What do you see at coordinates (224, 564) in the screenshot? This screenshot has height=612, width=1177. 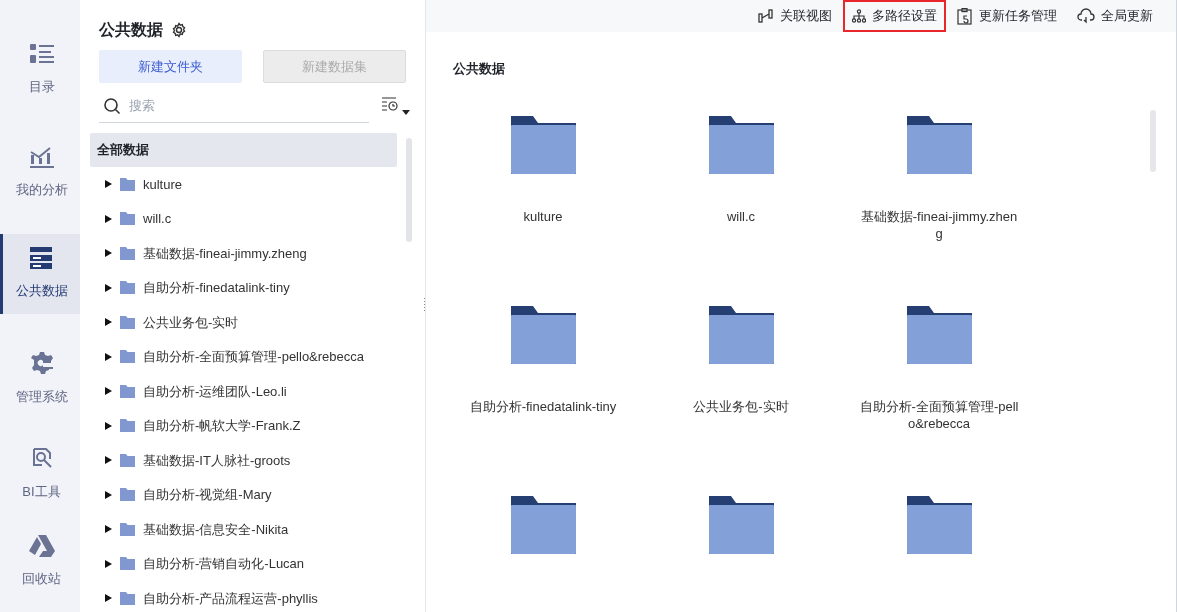 I see `tree-item: 自助分析-营销自动化-Lucan` at bounding box center [224, 564].